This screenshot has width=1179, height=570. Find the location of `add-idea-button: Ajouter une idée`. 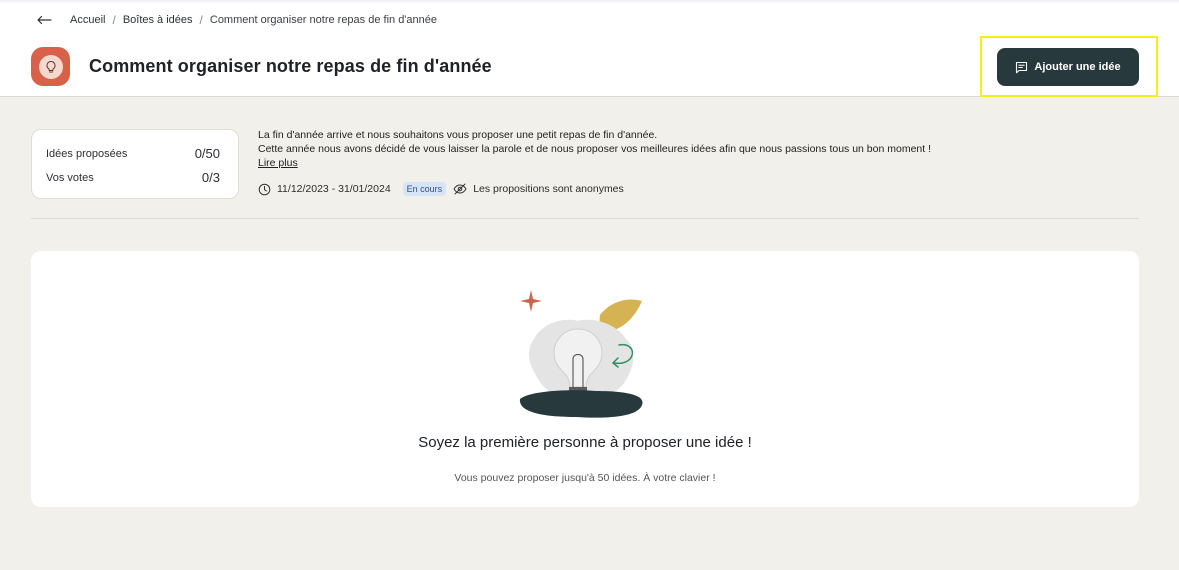

add-idea-button: Ajouter une idée is located at coordinates (1068, 67).